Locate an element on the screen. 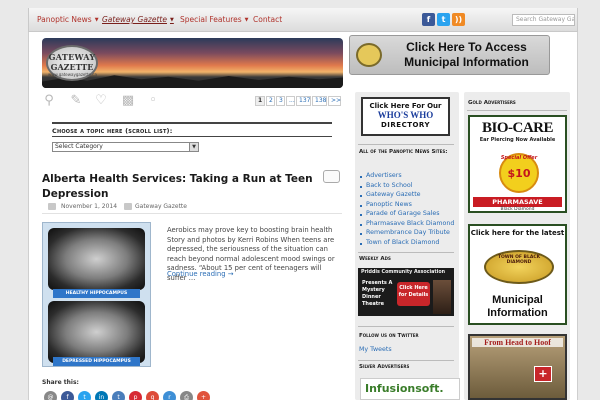 The image size is (600, 400). category-select: Select Category ▼ is located at coordinates (125, 147).